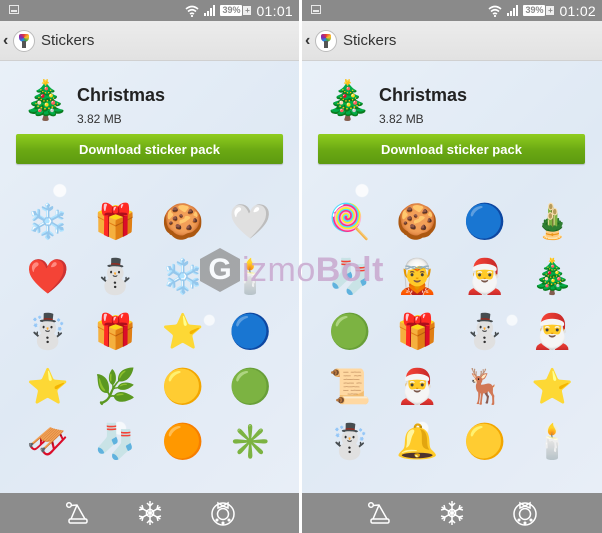 The width and height of the screenshot is (602, 533). I want to click on sticker-blue-gift: 🎁, so click(418, 331).